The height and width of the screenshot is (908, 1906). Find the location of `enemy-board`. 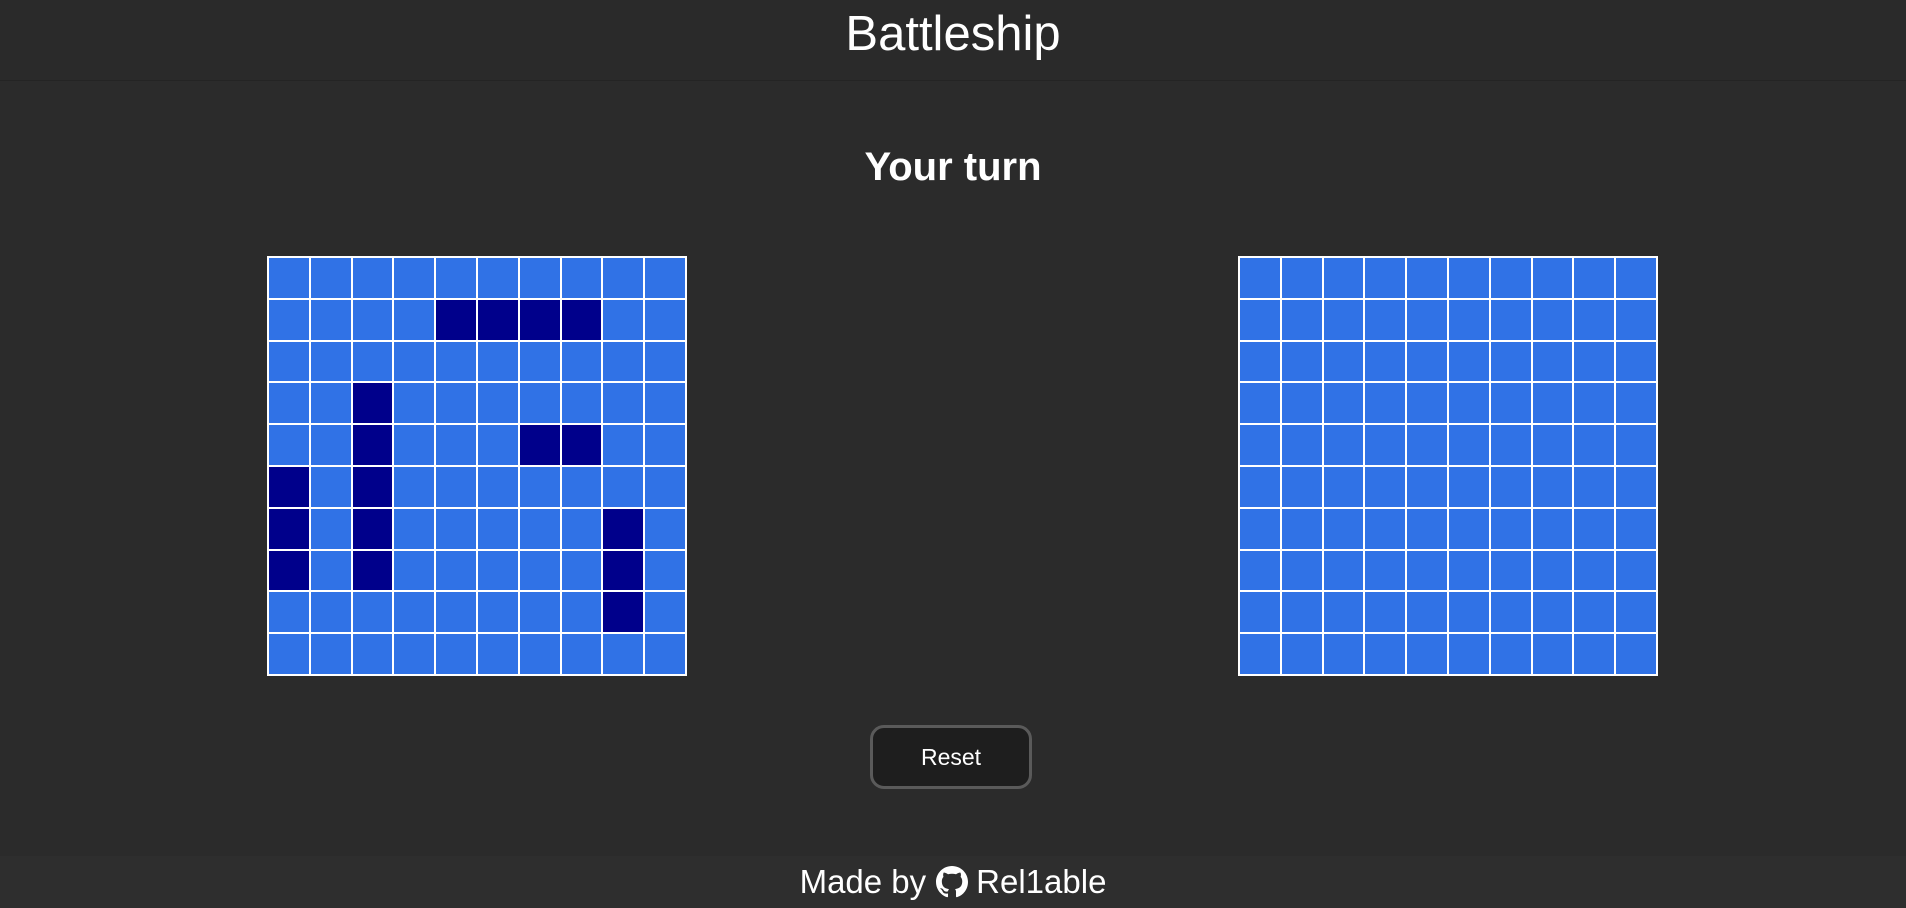

enemy-board is located at coordinates (1448, 466).